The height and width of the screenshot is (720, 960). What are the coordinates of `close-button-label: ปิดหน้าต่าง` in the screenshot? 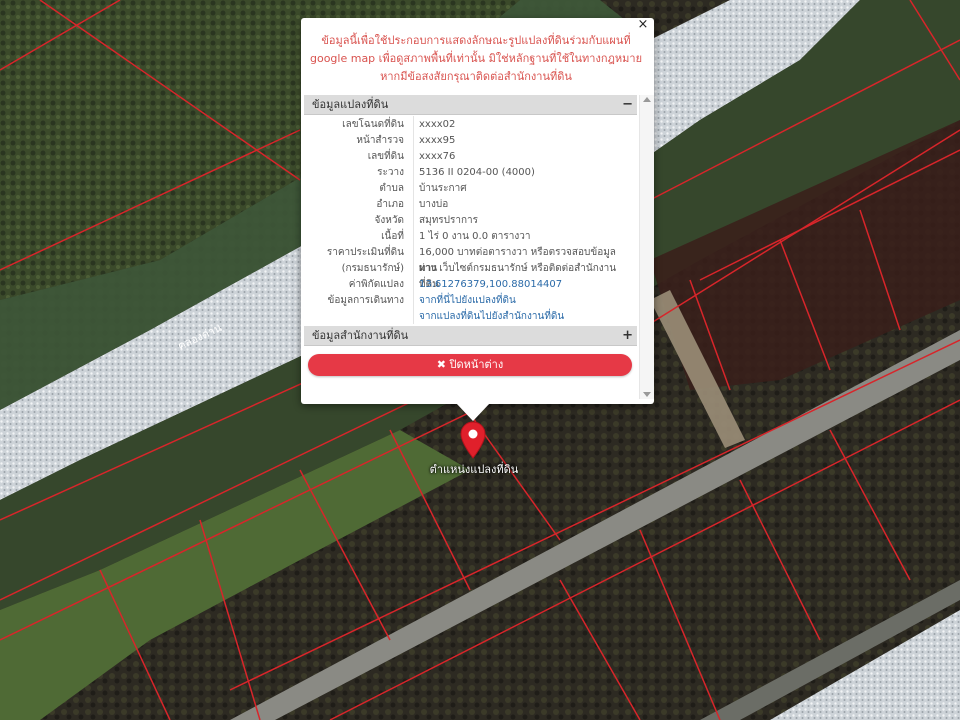 It's located at (476, 364).